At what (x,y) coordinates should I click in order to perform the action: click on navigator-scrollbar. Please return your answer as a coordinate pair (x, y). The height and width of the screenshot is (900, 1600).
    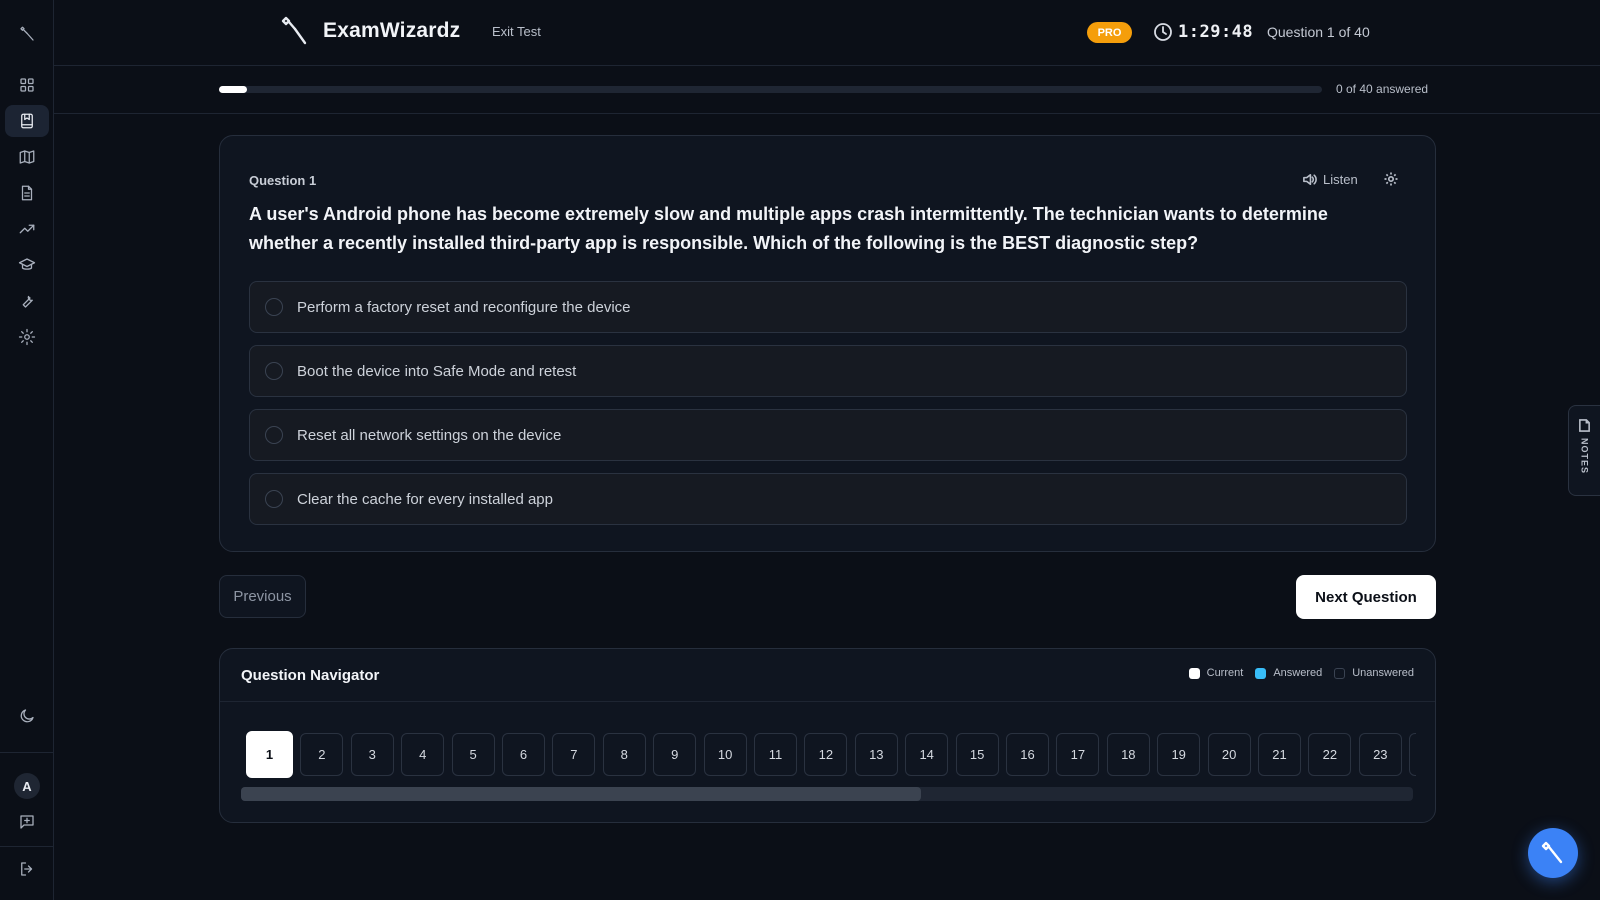
    Looking at the image, I should click on (827, 794).